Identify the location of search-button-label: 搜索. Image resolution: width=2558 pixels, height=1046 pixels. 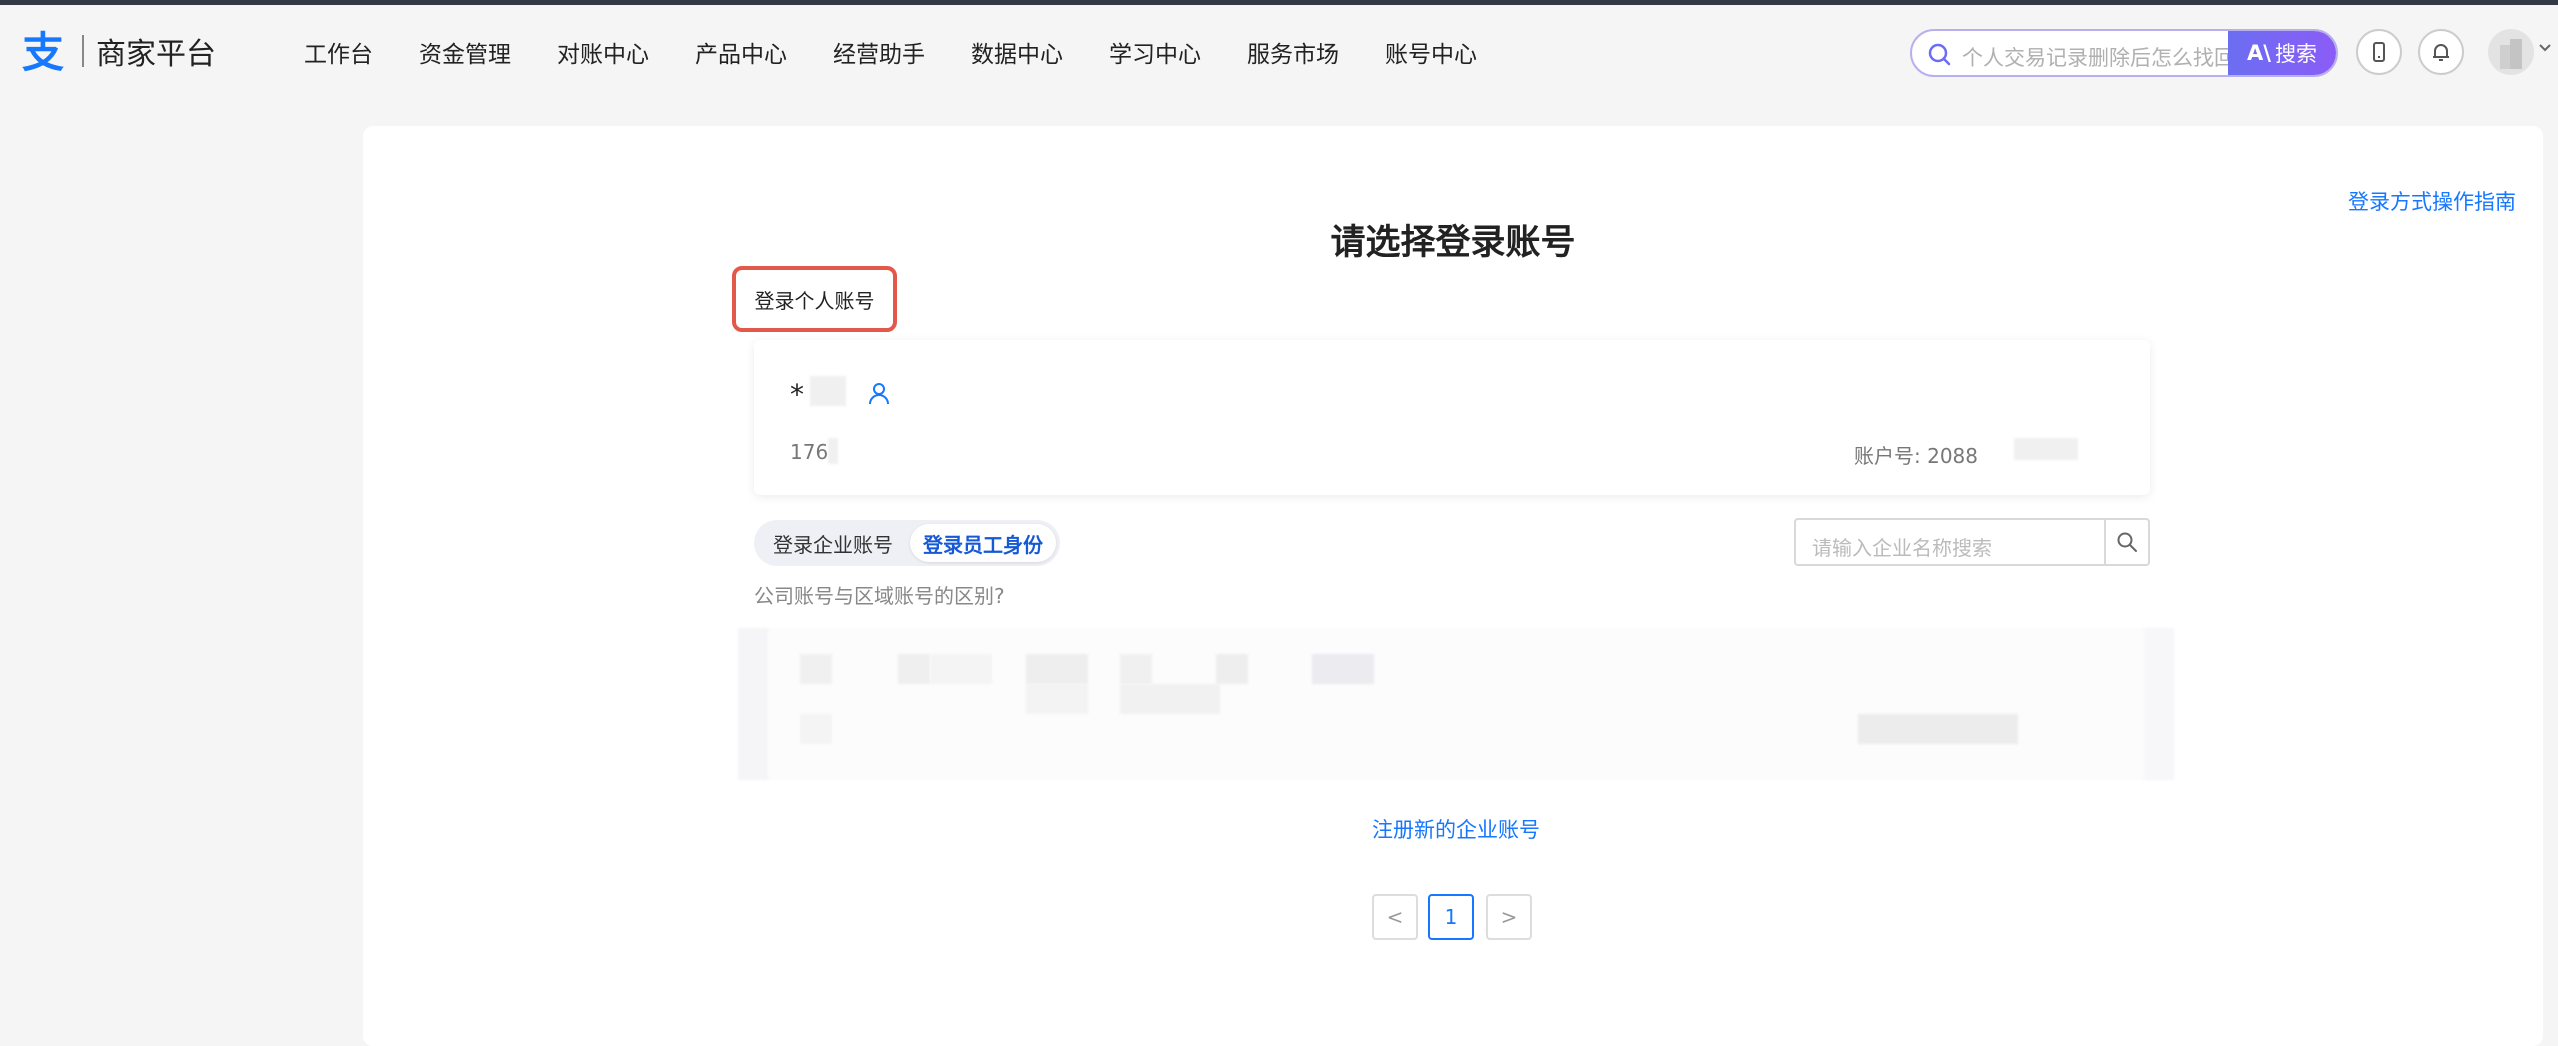
(2295, 54).